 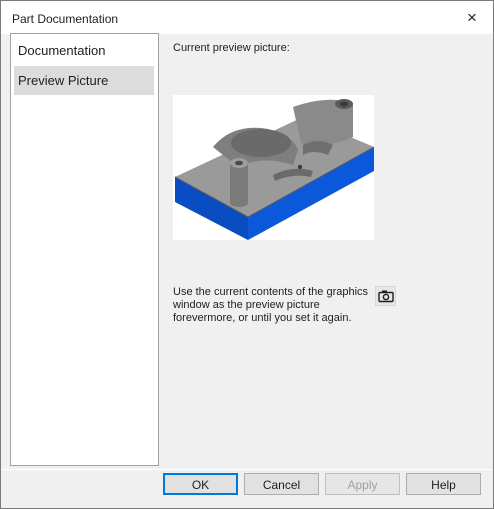 I want to click on set-preview-button, so click(x=385, y=296).